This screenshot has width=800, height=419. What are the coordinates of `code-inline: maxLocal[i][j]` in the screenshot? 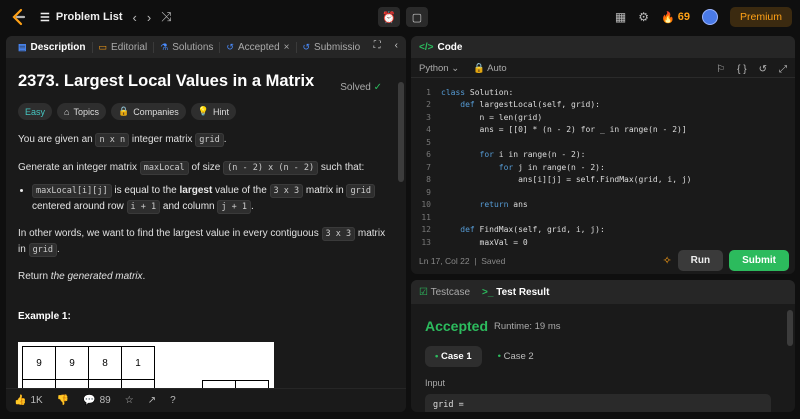 It's located at (72, 191).